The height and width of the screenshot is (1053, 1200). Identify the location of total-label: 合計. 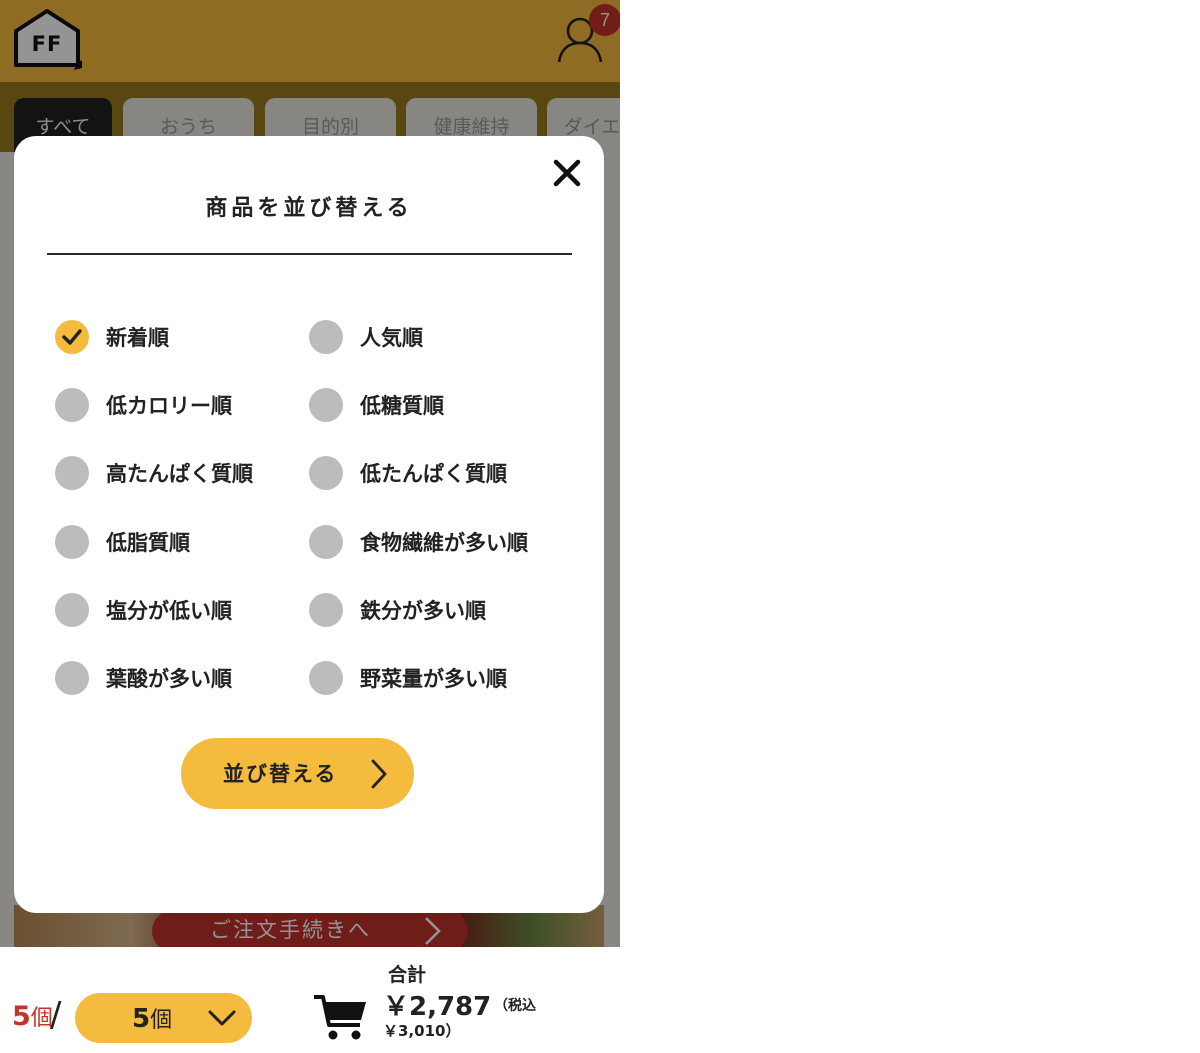
(407, 975).